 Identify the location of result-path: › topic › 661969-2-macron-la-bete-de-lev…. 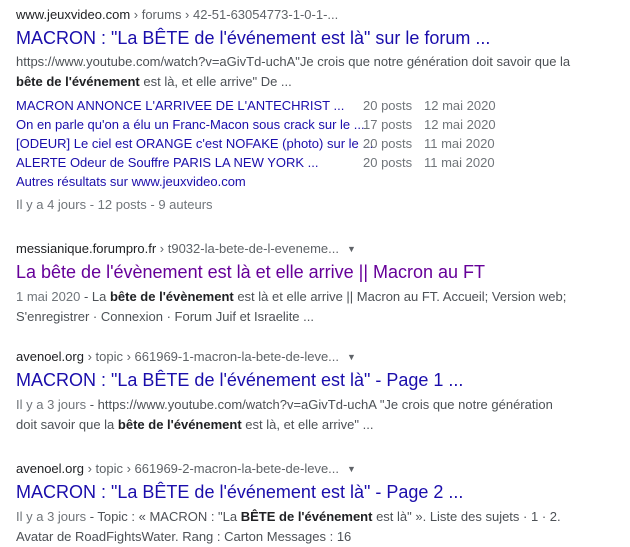
(211, 468).